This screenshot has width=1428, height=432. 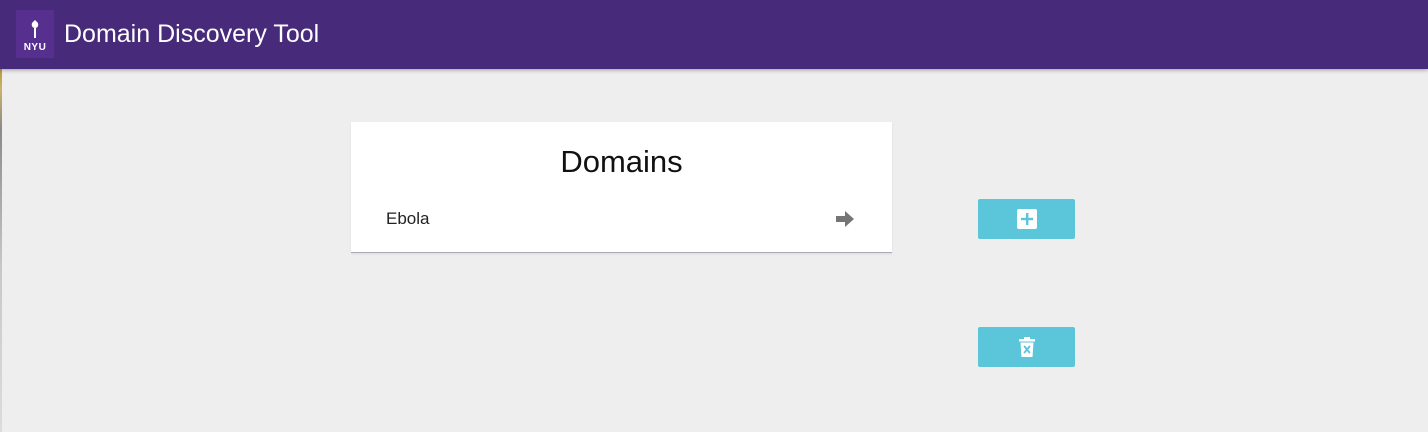 I want to click on nyu-logo: NYU, so click(x=35, y=34).